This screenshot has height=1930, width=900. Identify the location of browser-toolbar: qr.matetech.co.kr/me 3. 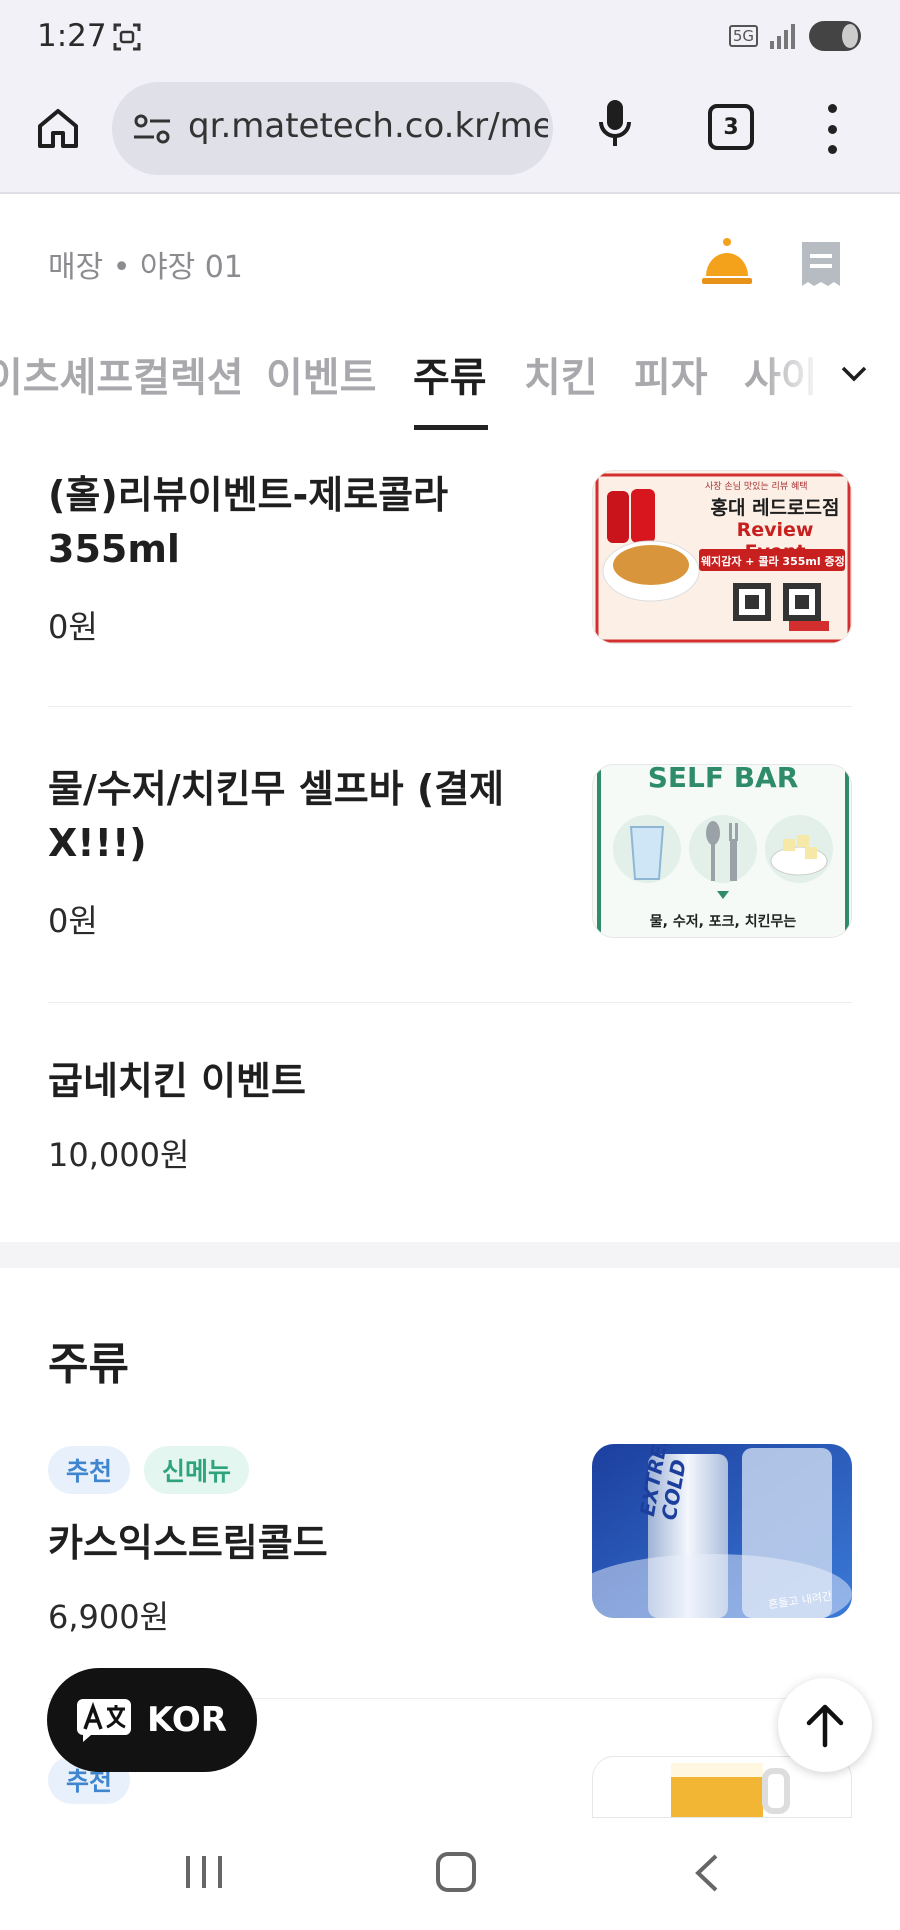
(450, 134).